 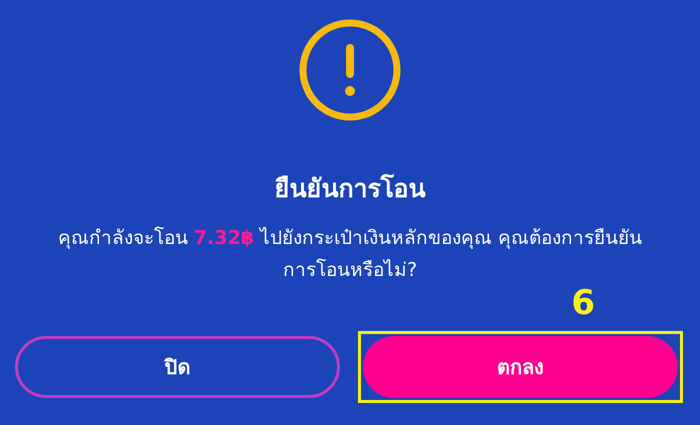 I want to click on dialog-message: คุณกำลังจะโอน 7.32฿ ไปยังกระเป๋าเงินหลักของคุณ คุณต้องการยืนยันการโอนหรือไม่?, so click(x=350, y=254).